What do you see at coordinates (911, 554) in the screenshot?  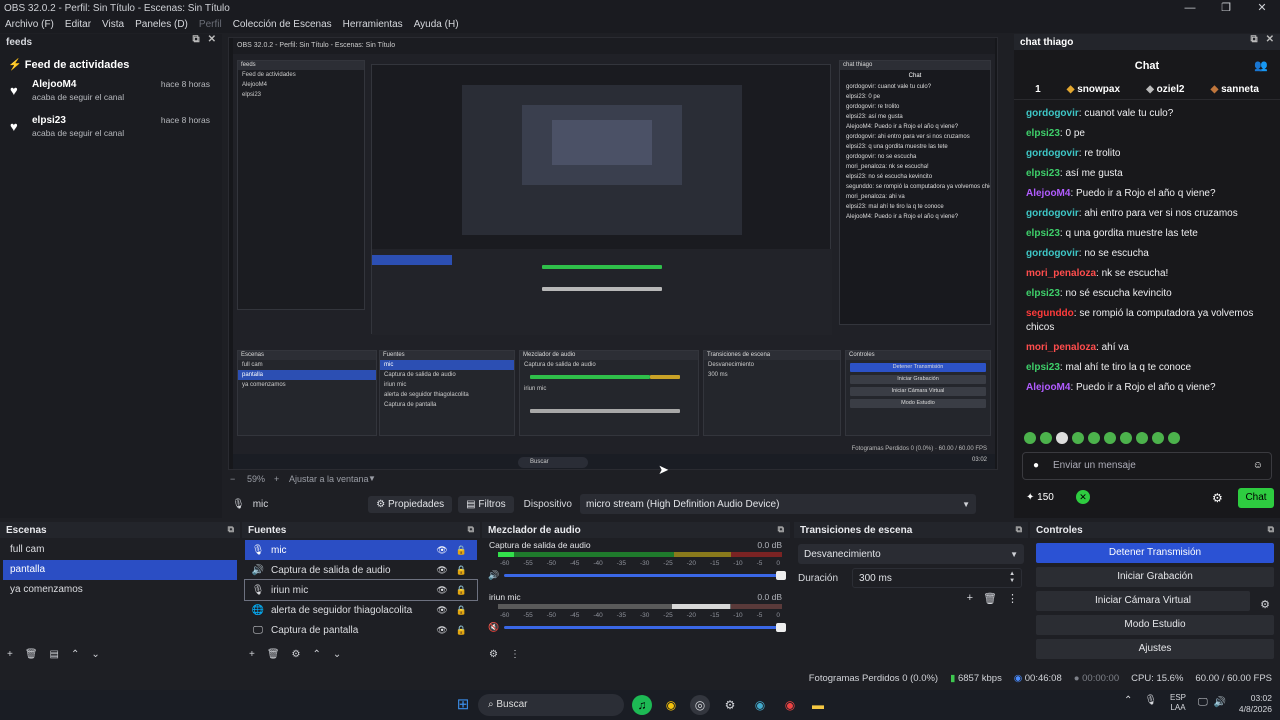 I see `transition-select: Desvanecimiento ▼` at bounding box center [911, 554].